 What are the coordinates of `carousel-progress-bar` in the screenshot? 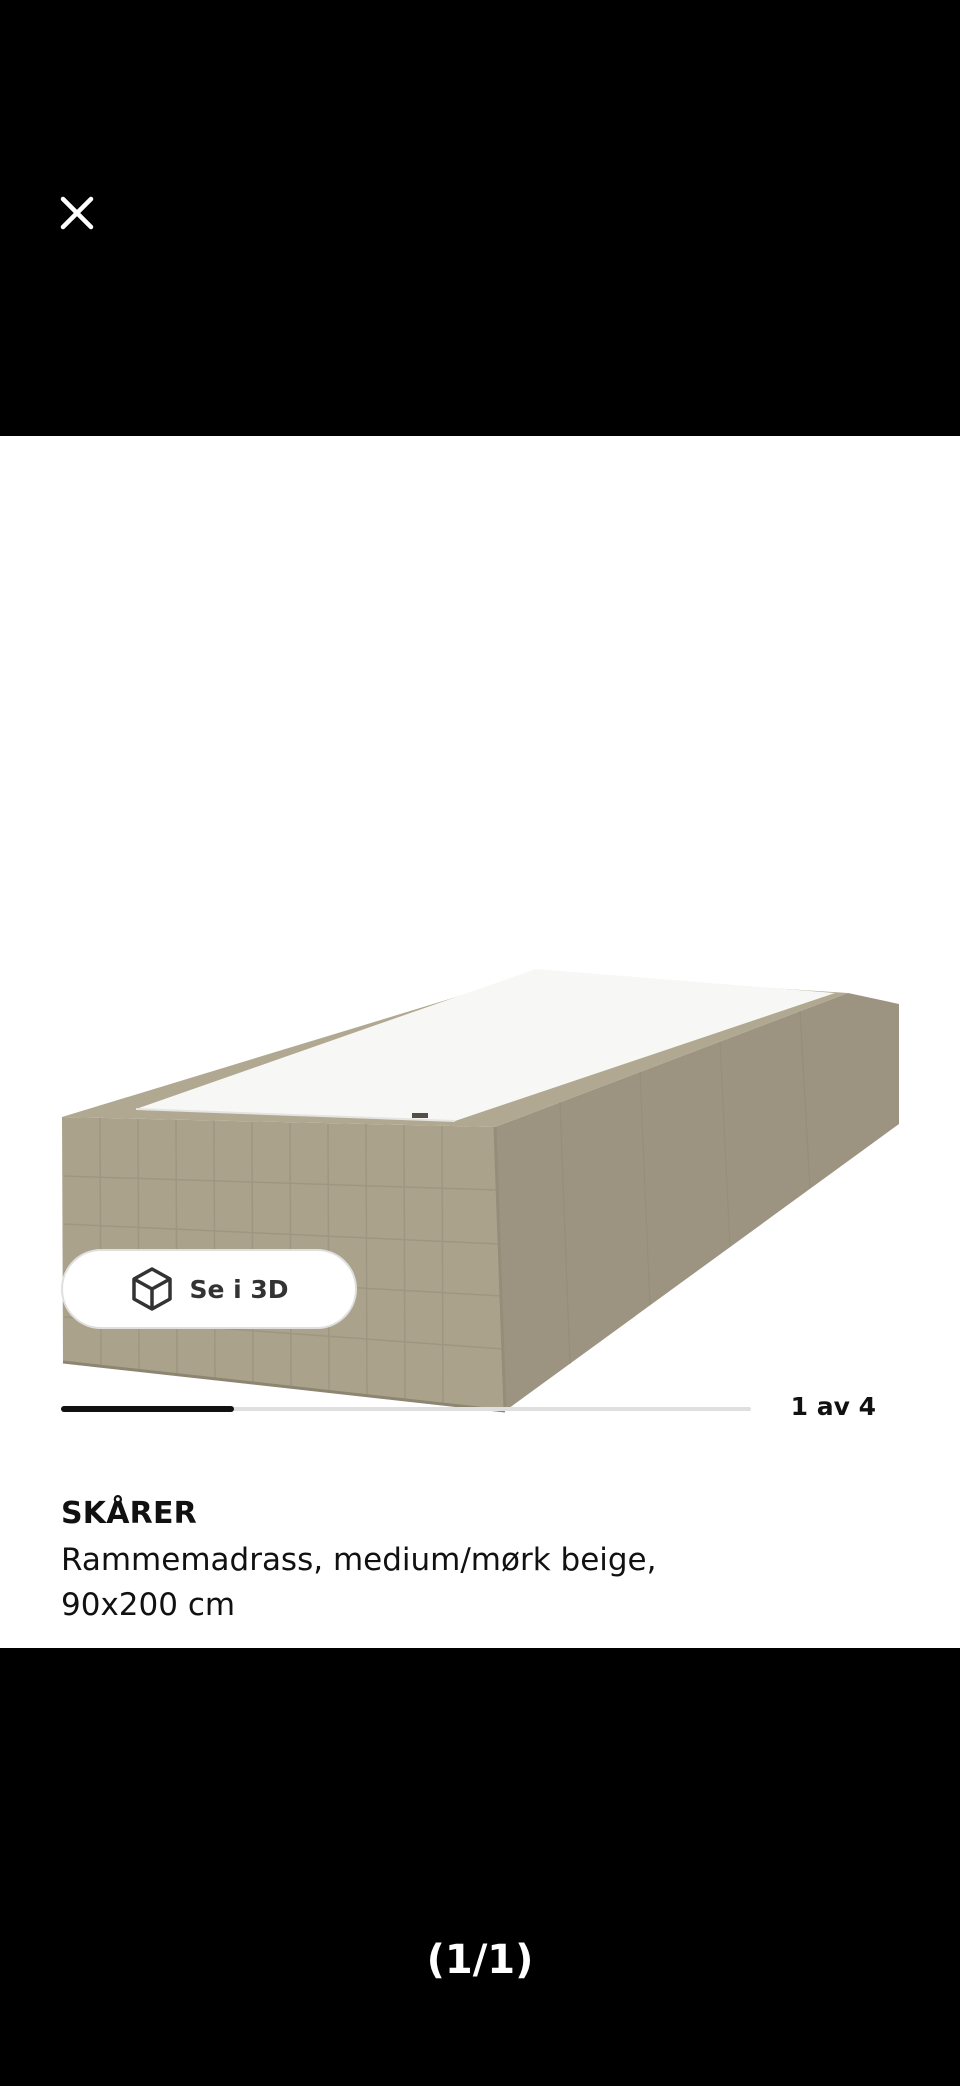 It's located at (406, 1409).